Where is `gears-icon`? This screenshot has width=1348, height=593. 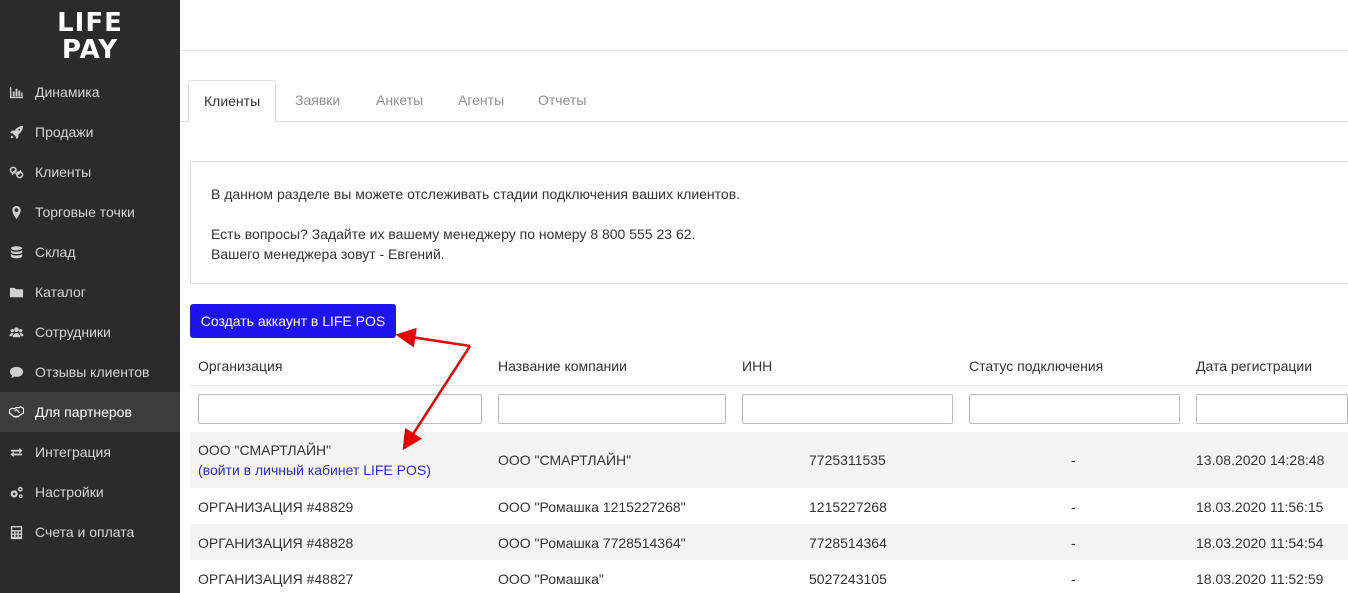
gears-icon is located at coordinates (16, 492).